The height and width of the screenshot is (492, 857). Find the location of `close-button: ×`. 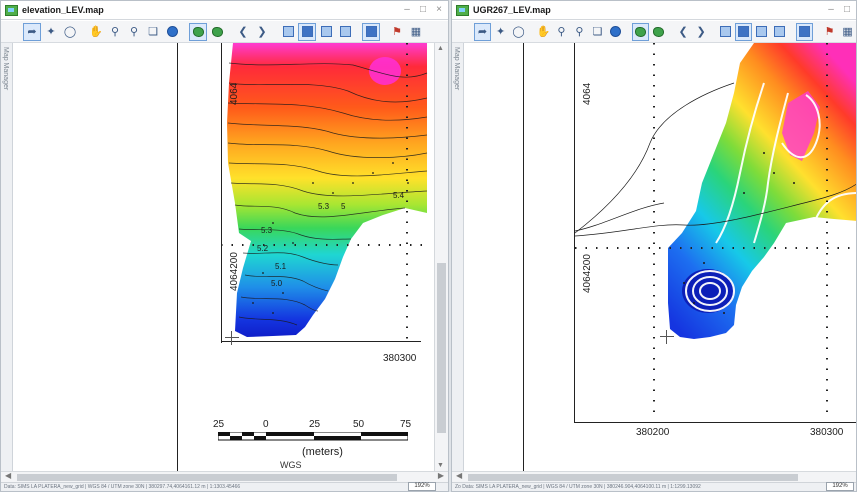

close-button: × is located at coordinates (439, 10).